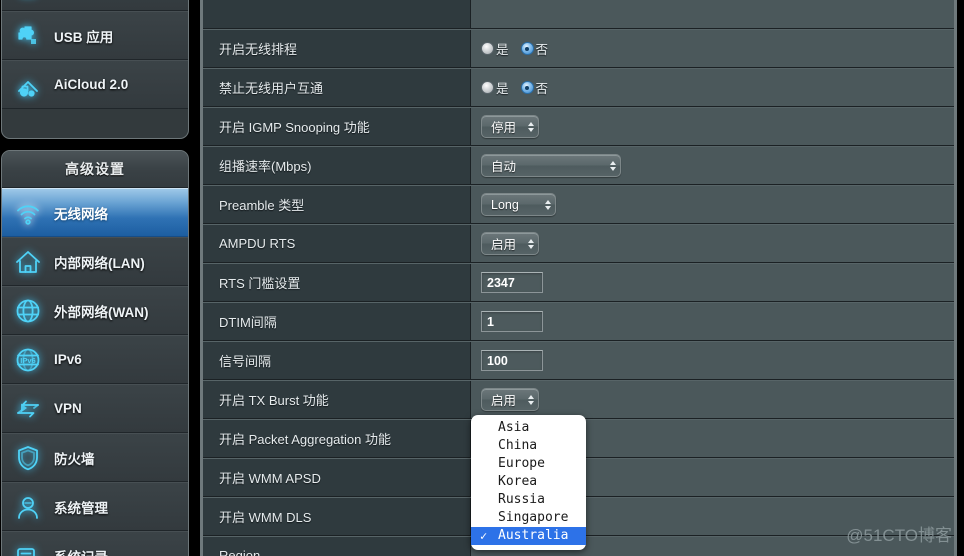  What do you see at coordinates (28, 409) in the screenshot?
I see `vpn-arrows-icon` at bounding box center [28, 409].